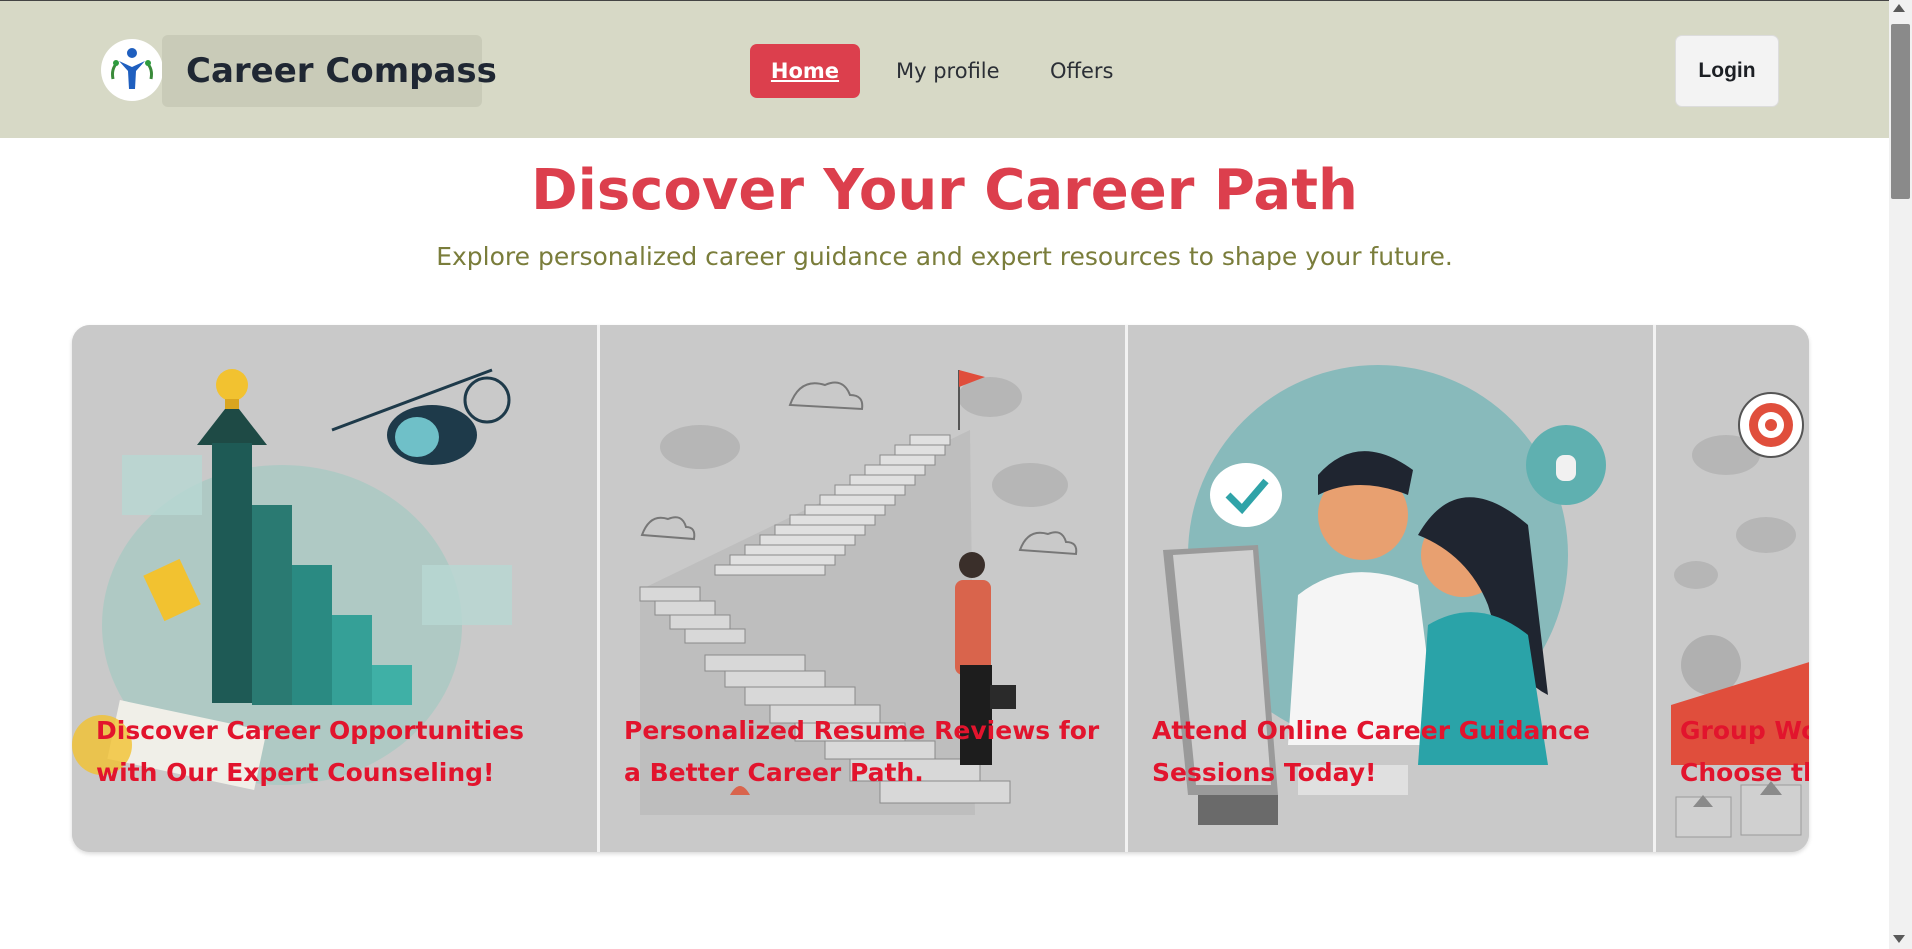  Describe the element at coordinates (805, 71) in the screenshot. I see `nav-home-link: Home` at that location.